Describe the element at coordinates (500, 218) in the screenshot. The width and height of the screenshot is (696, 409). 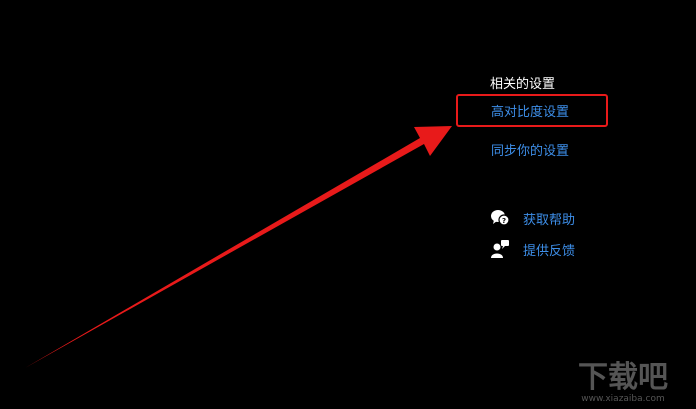
I see `chat-bubble-question-icon: ?` at that location.